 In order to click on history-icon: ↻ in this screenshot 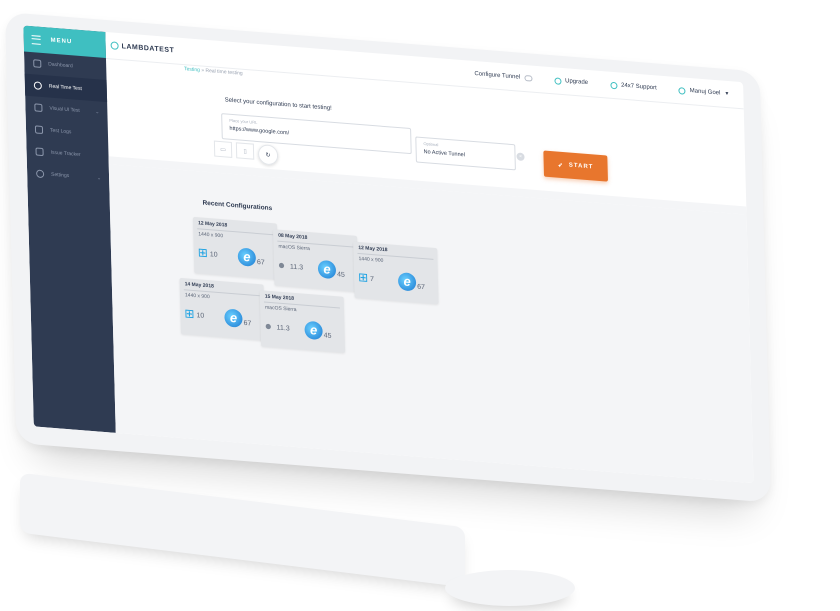, I will do `click(268, 155)`.